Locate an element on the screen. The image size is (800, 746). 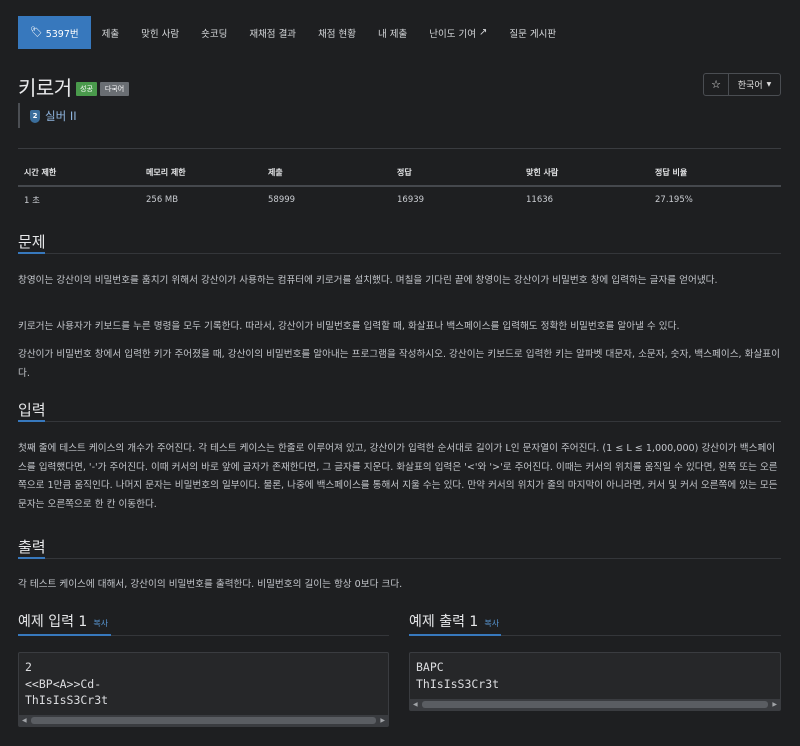
tab-label: 내 제출 is located at coordinates (393, 34).